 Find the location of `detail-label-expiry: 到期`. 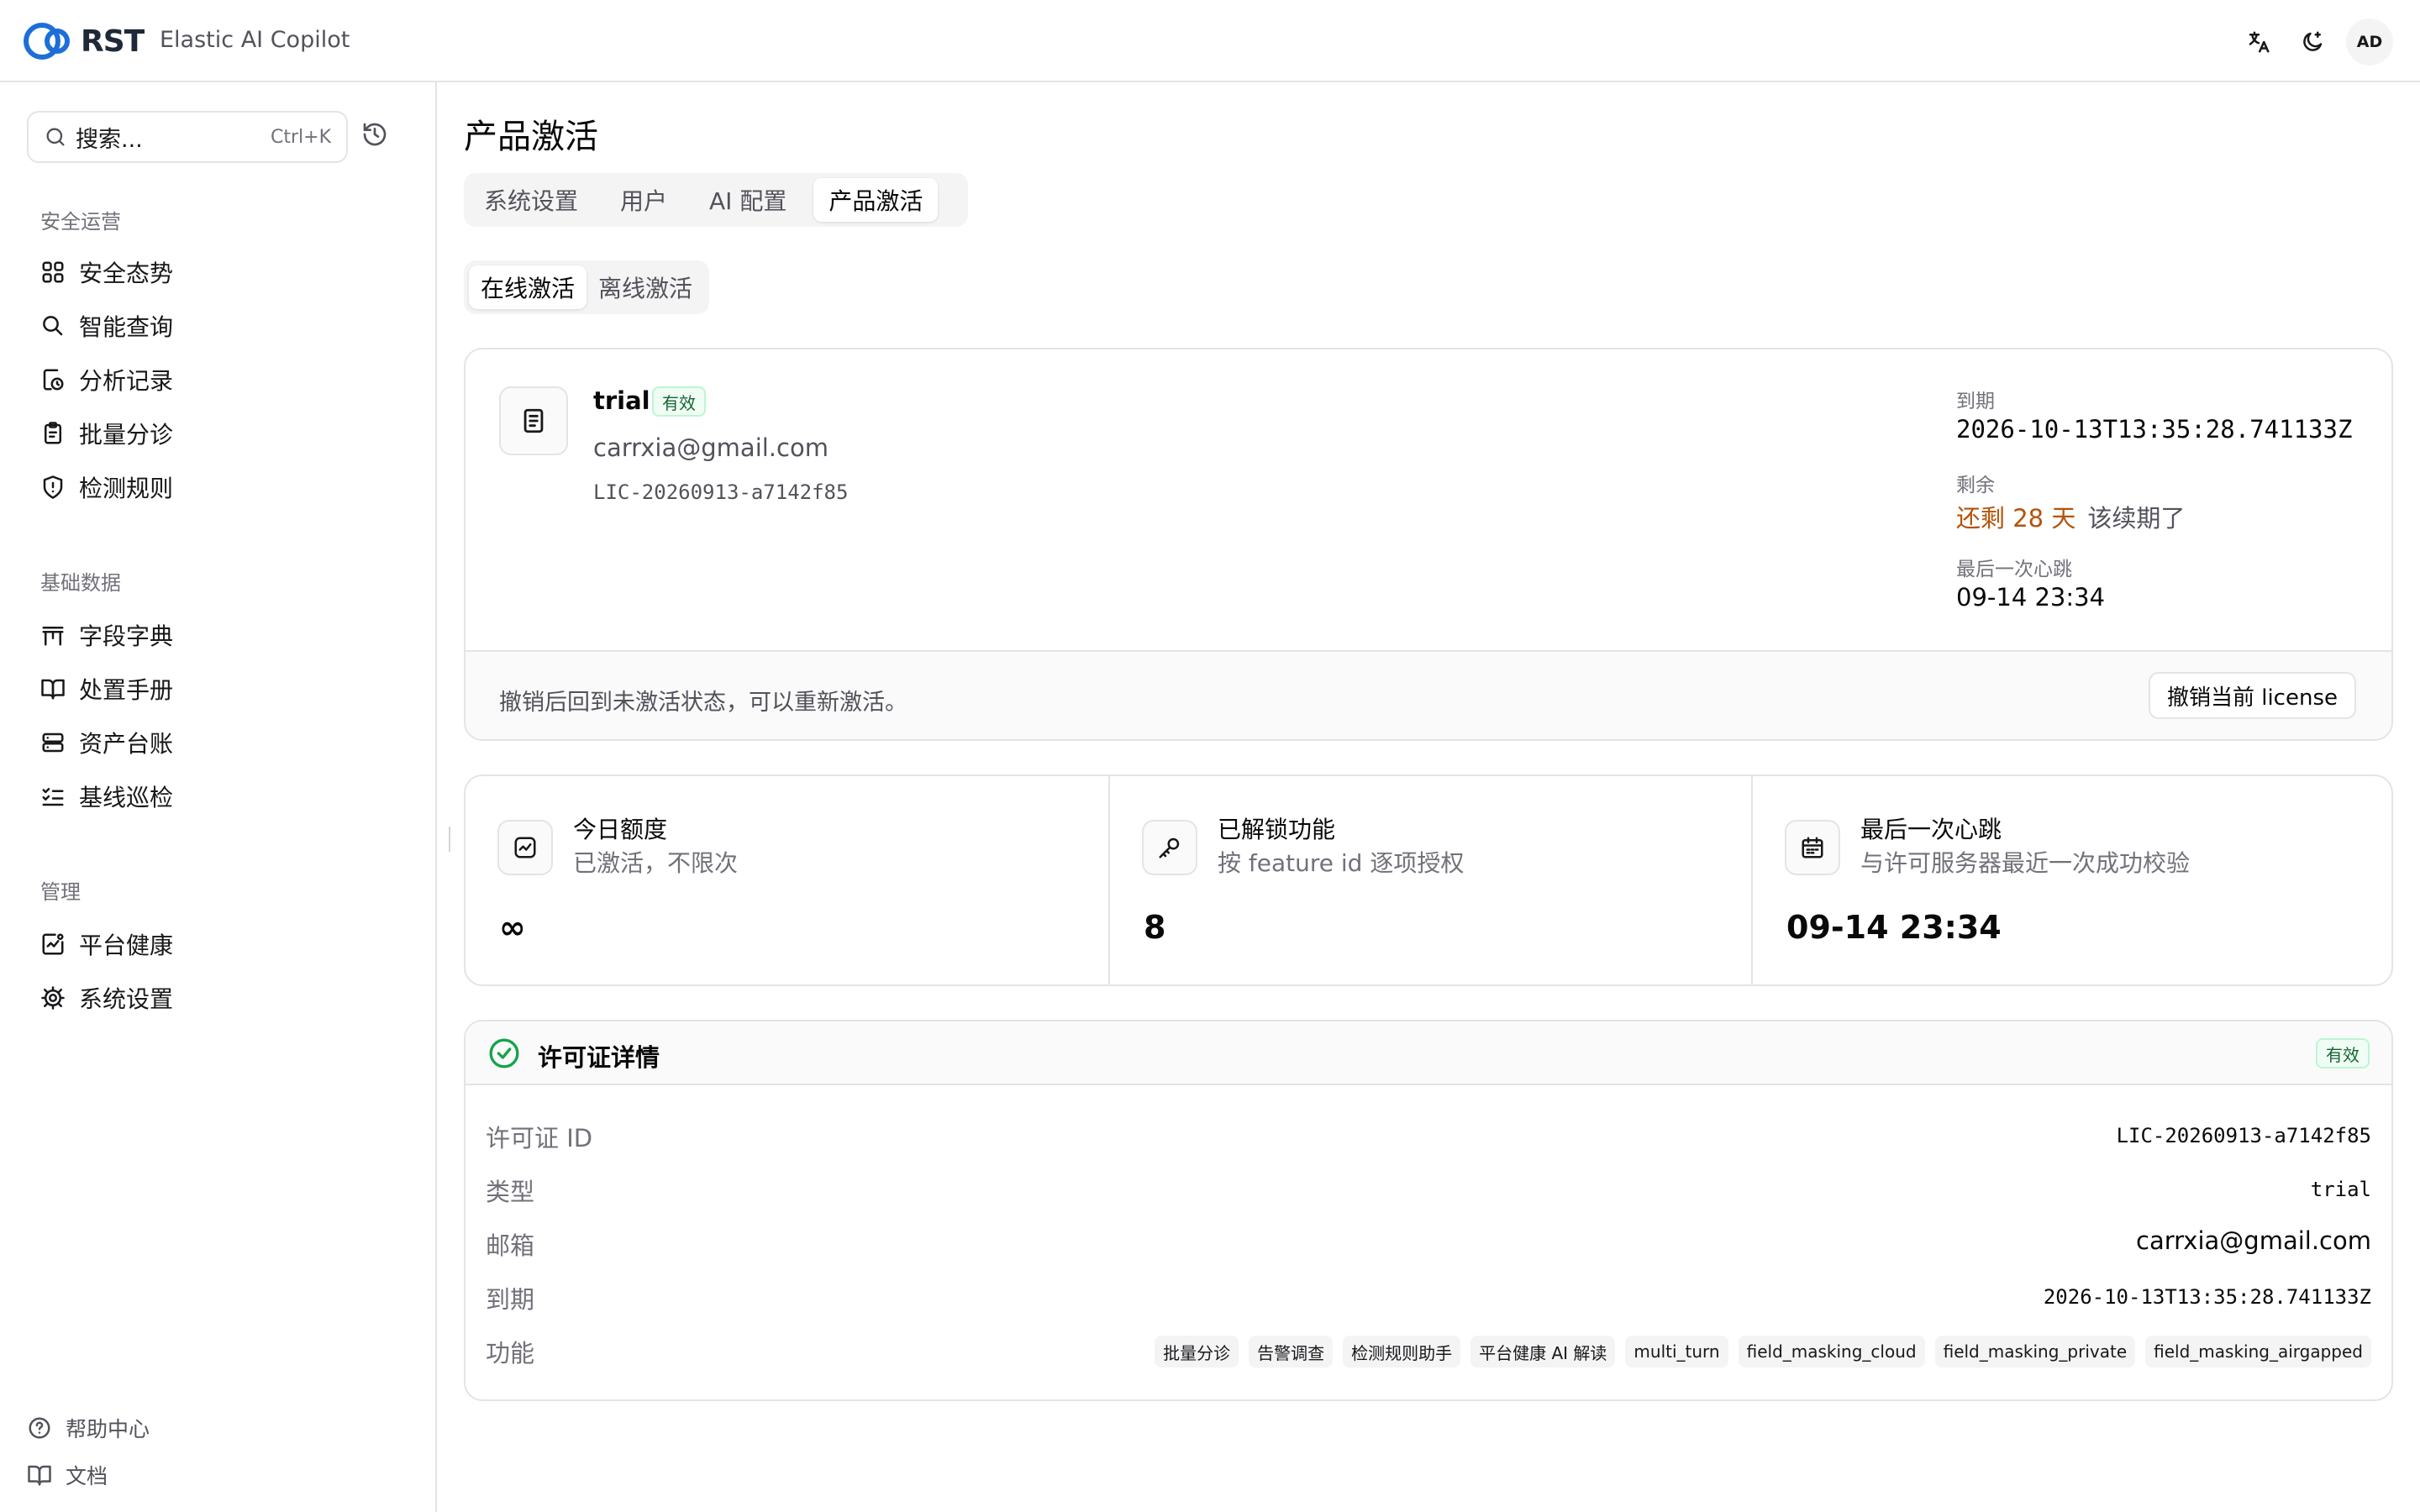

detail-label-expiry: 到期 is located at coordinates (511, 1299).